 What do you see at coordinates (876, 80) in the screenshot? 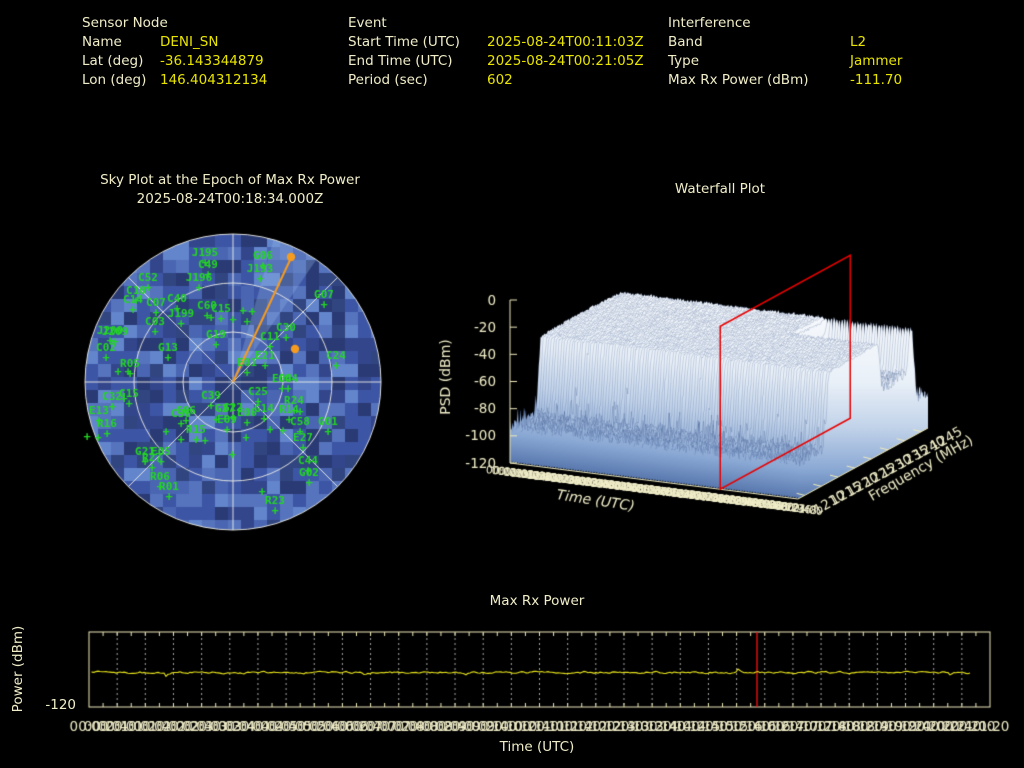
I see `header-interference-power-value: -111.70` at bounding box center [876, 80].